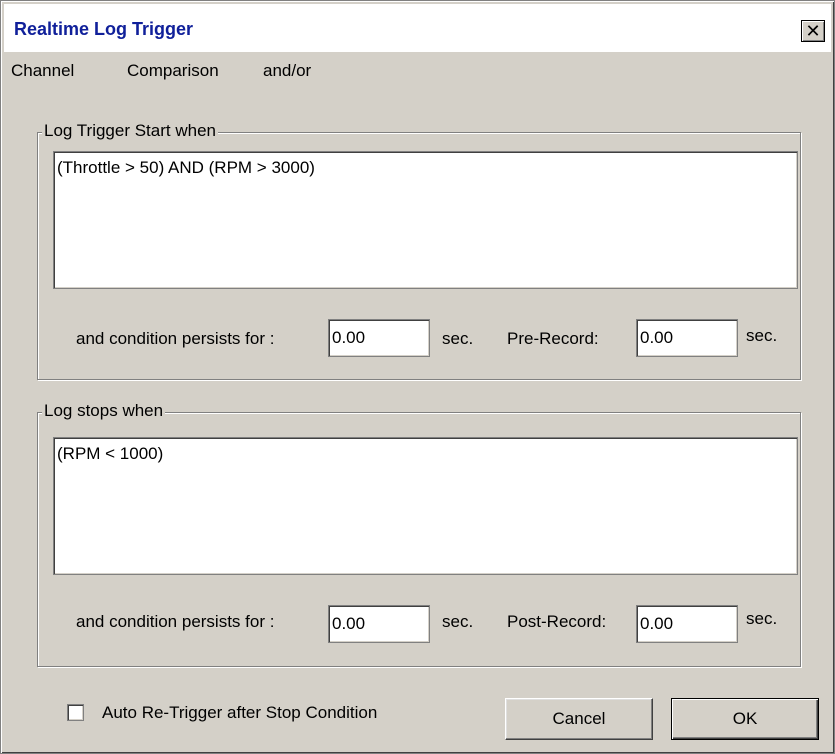 The height and width of the screenshot is (754, 835). I want to click on menu-and-or: and/or, so click(287, 71).